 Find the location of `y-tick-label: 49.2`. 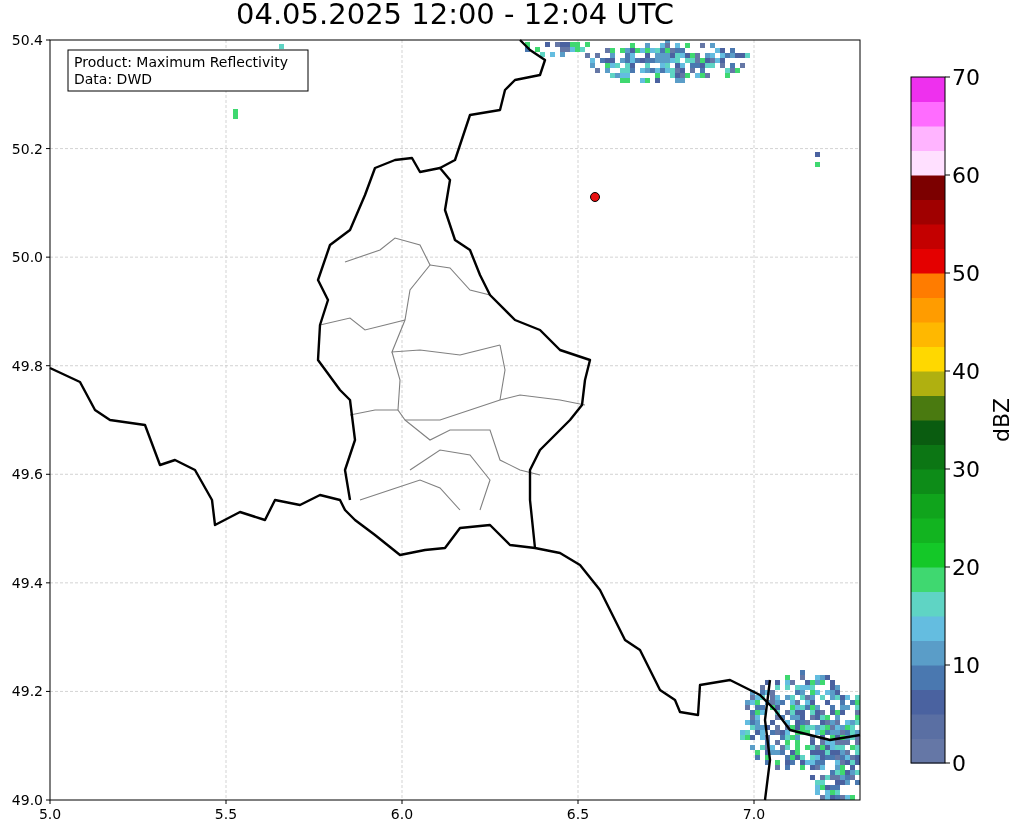

y-tick-label: 49.2 is located at coordinates (27, 691).